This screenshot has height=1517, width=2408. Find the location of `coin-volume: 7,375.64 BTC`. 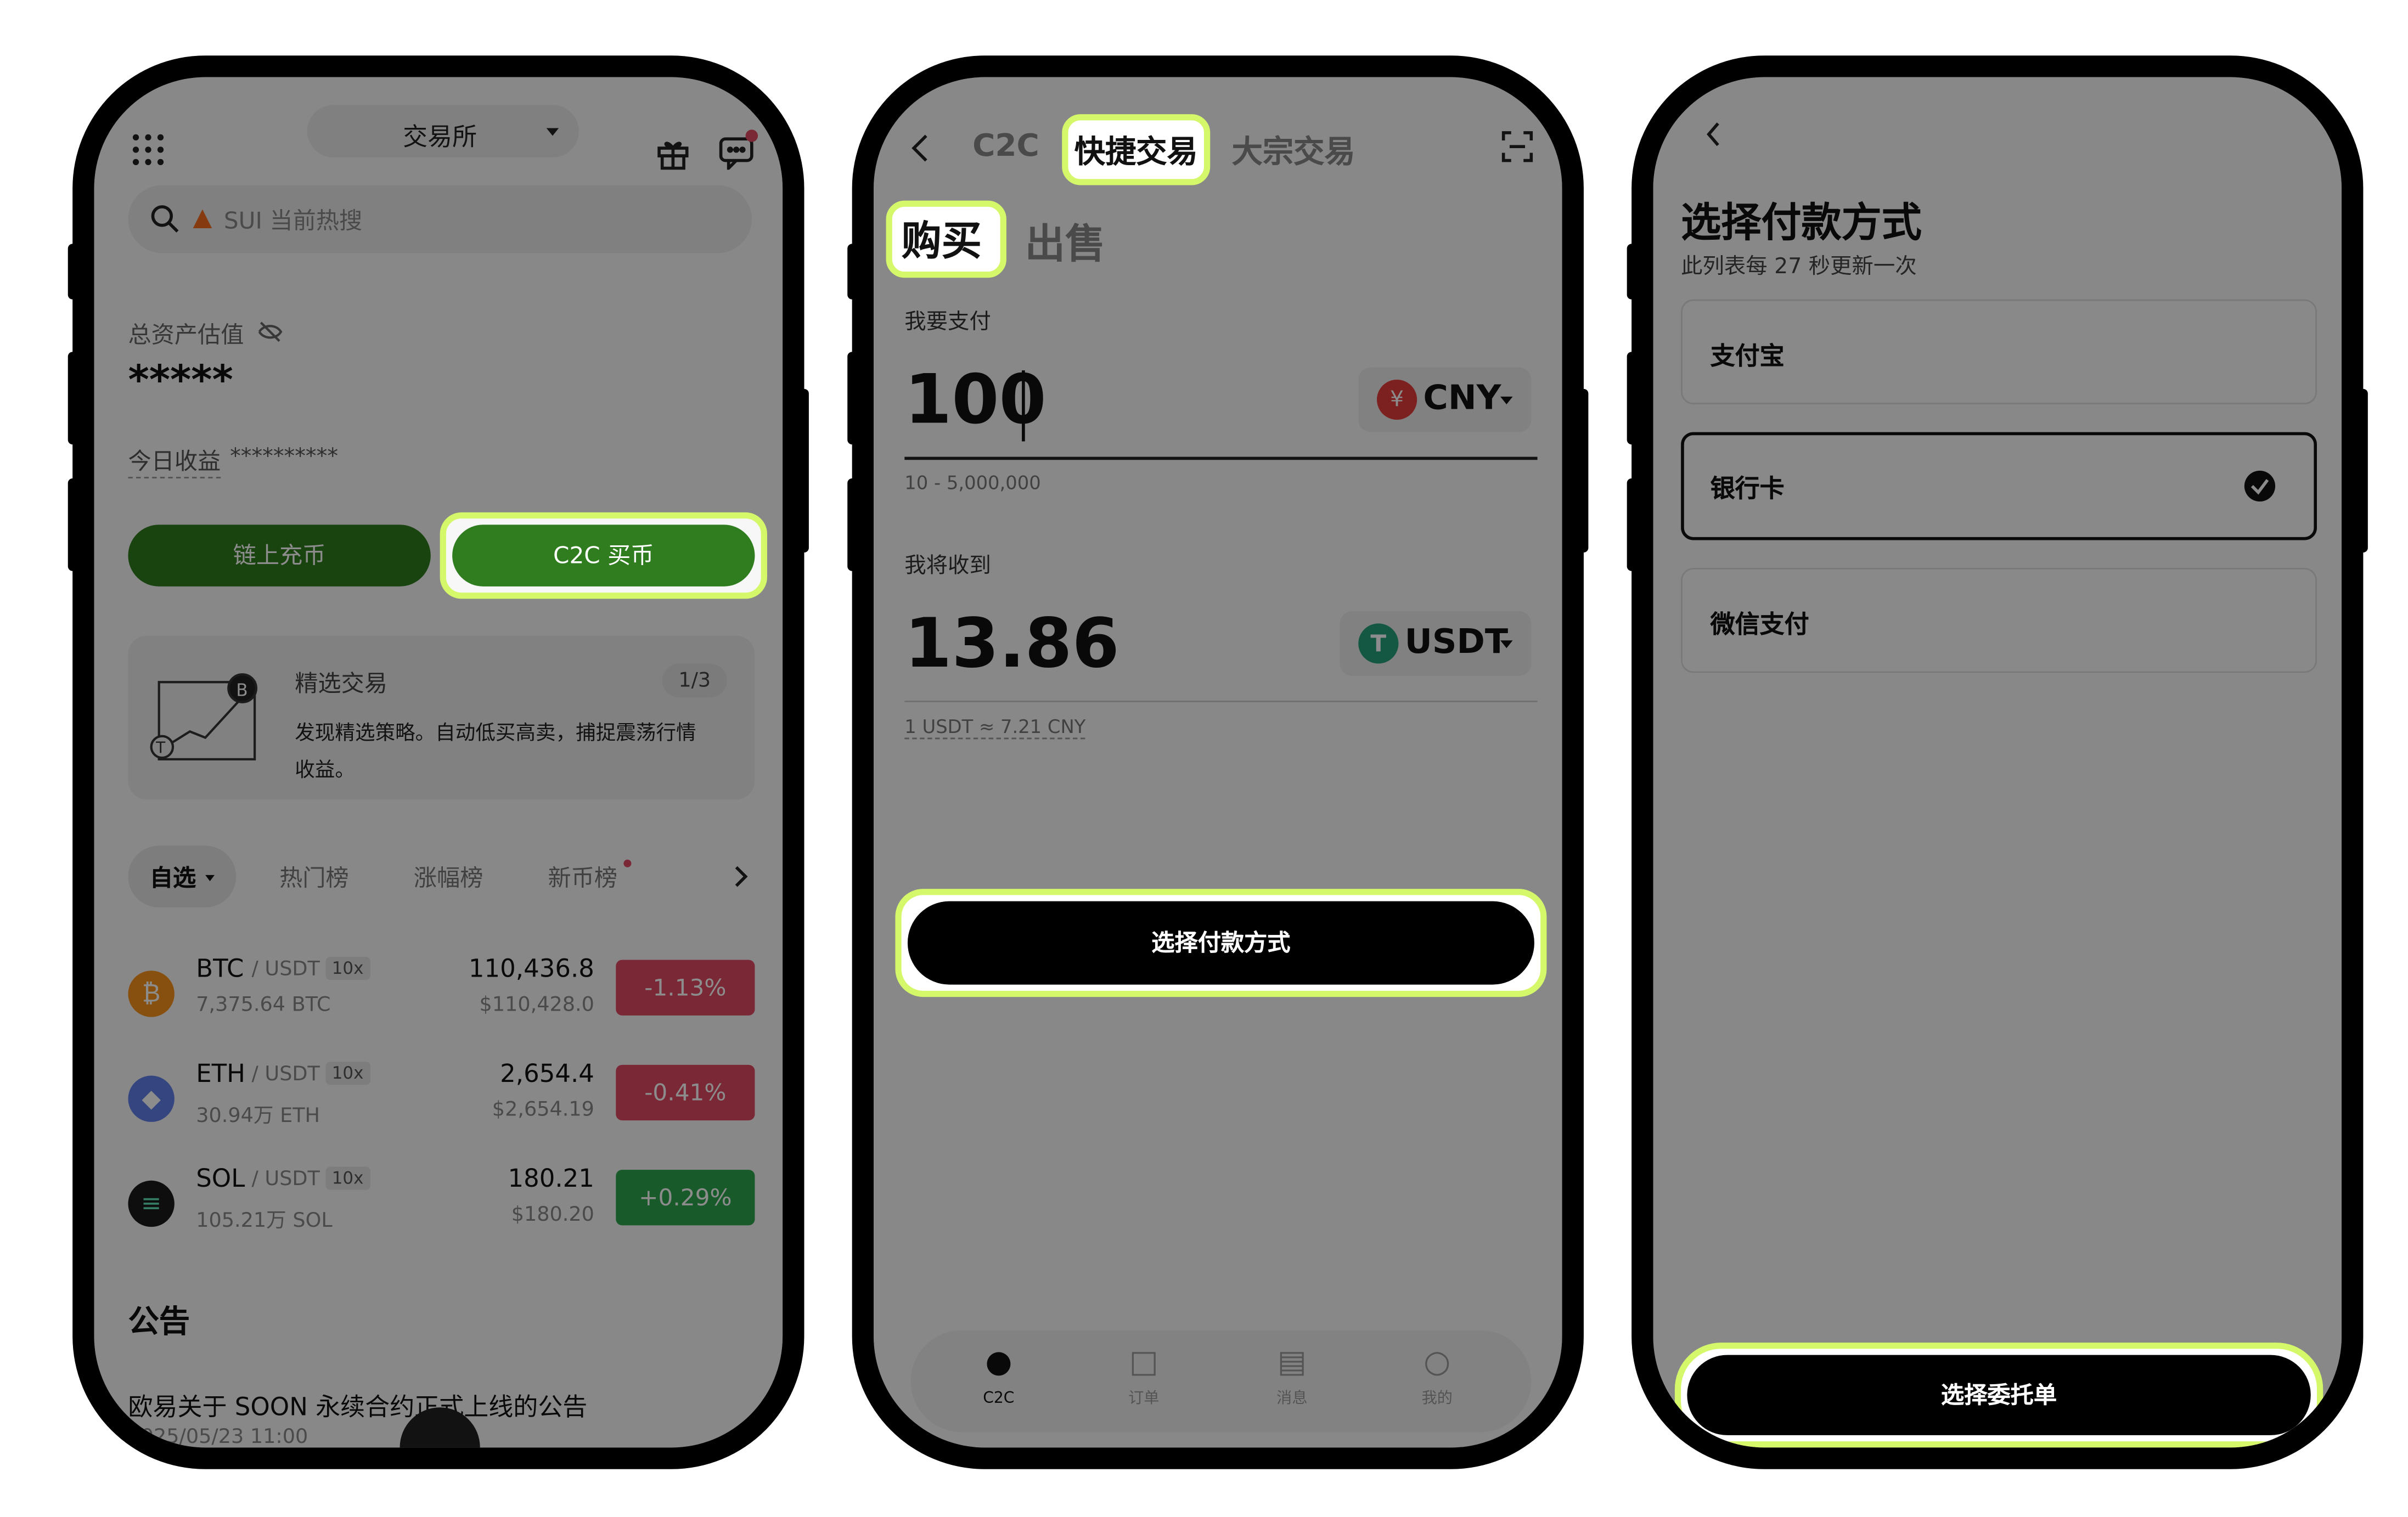

coin-volume: 7,375.64 BTC is located at coordinates (263, 1005).